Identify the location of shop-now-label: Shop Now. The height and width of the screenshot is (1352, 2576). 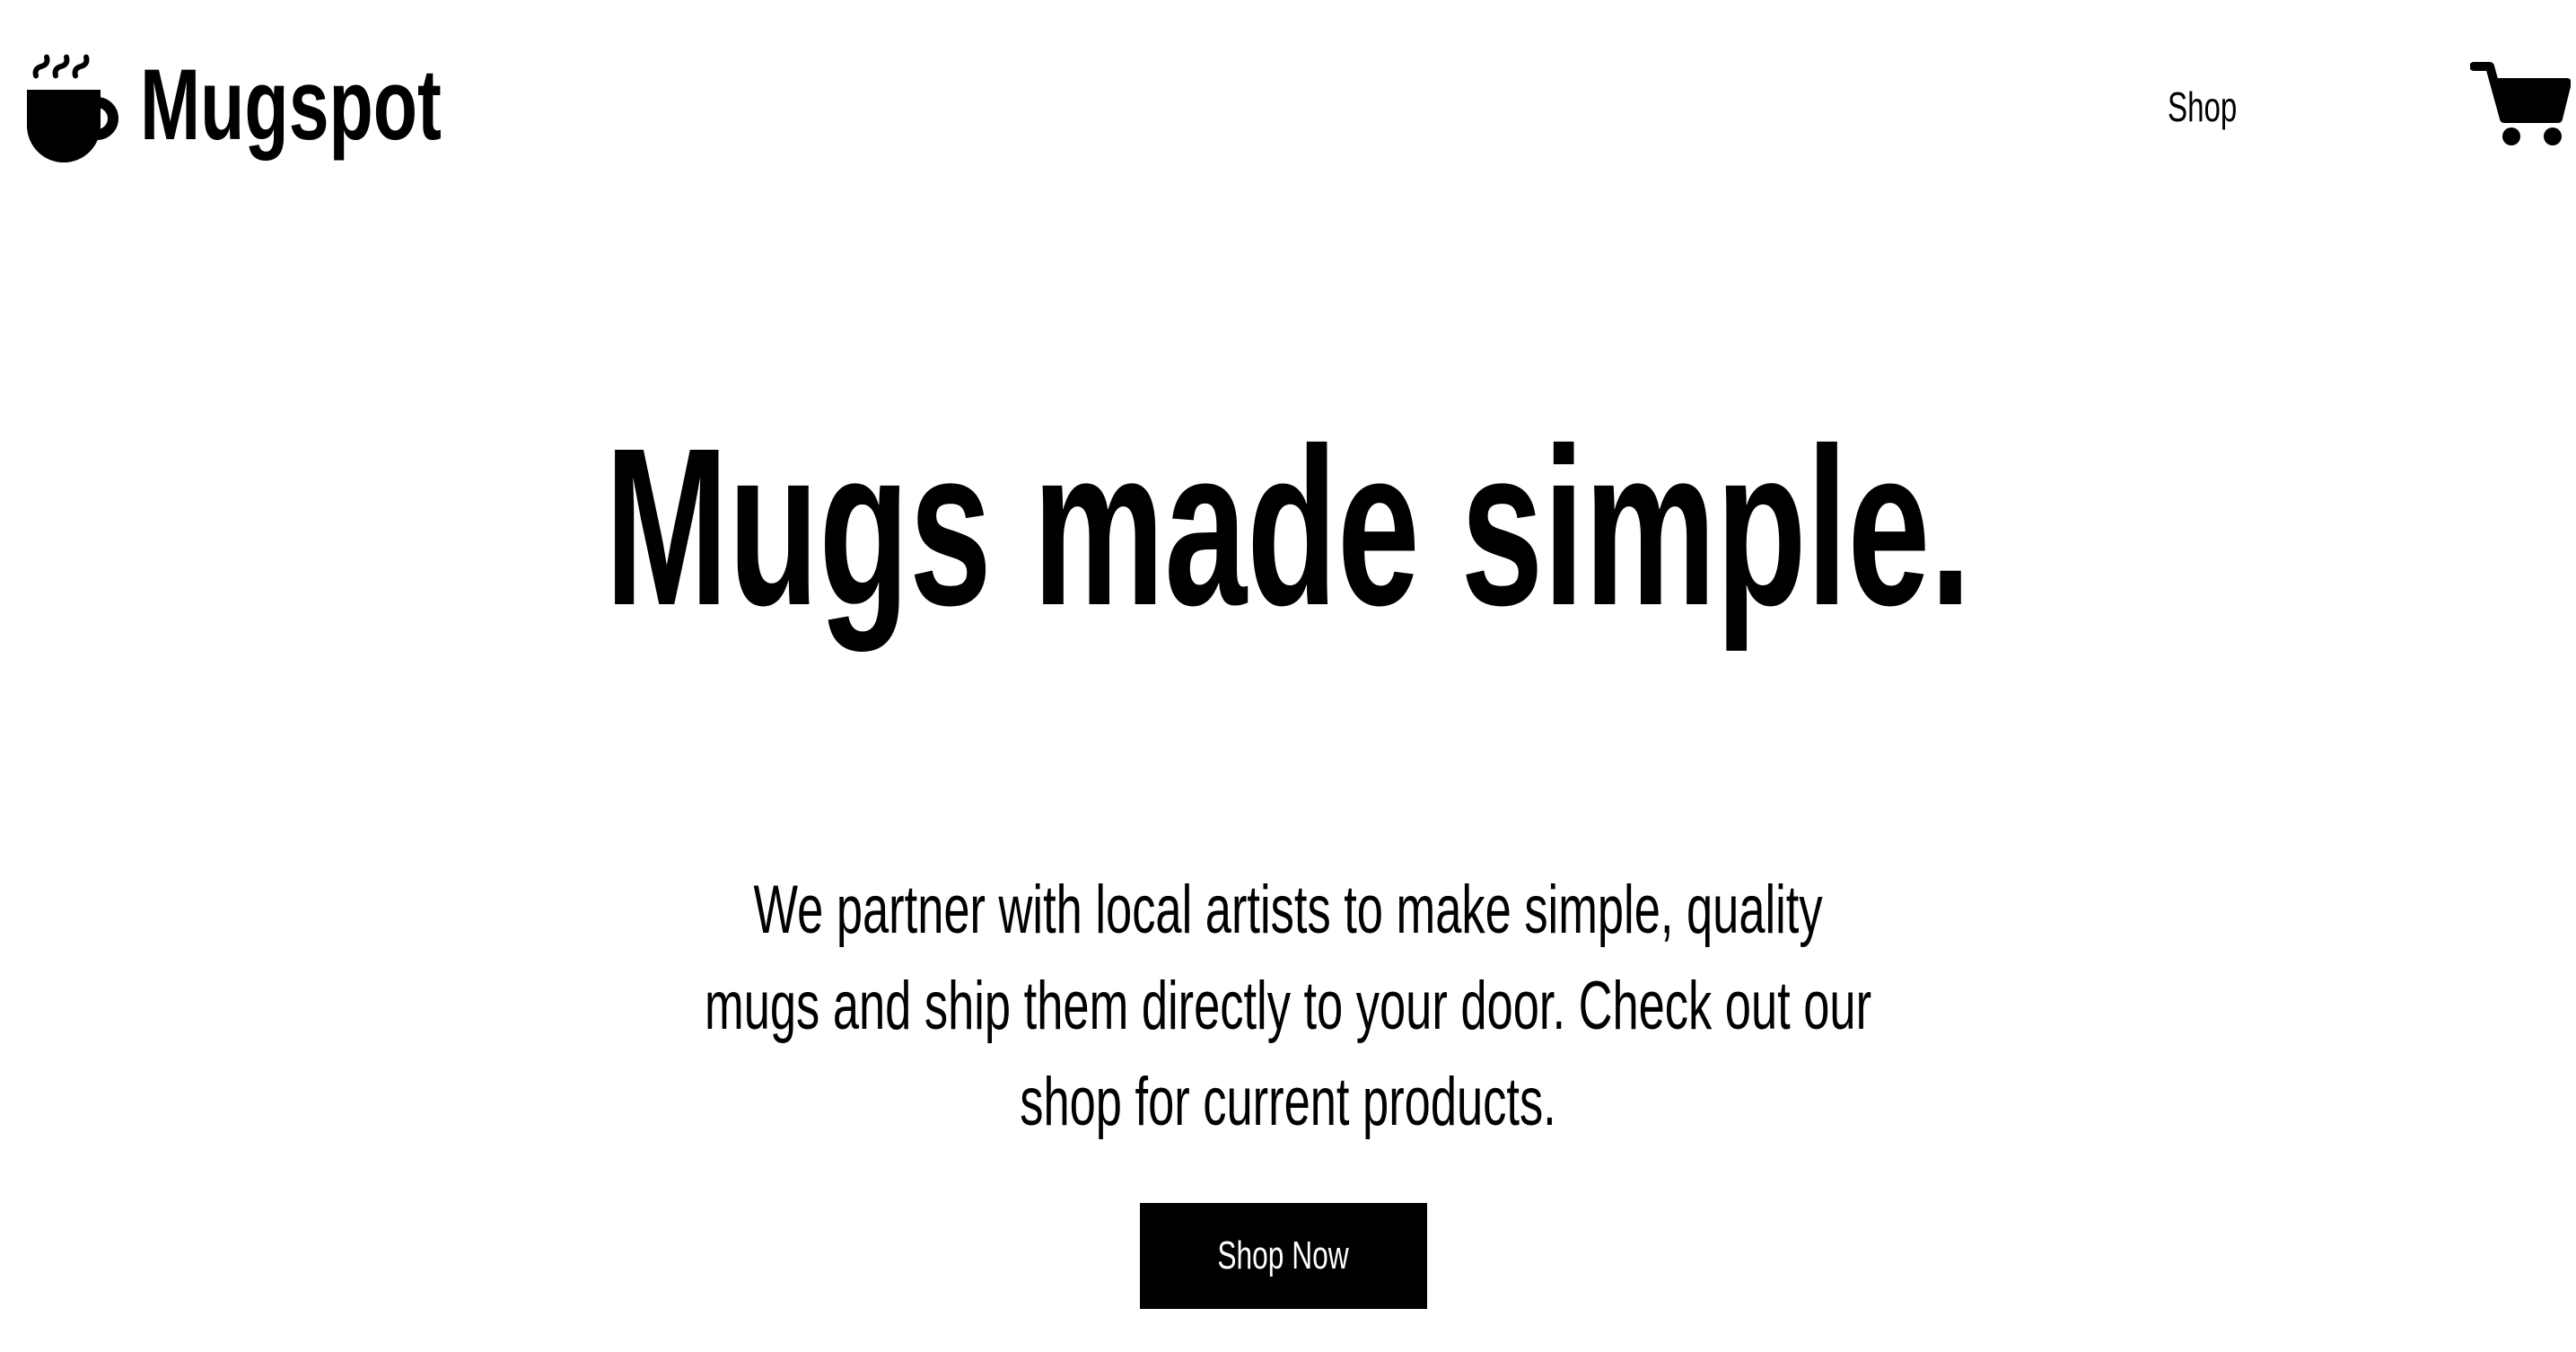
(1283, 1255).